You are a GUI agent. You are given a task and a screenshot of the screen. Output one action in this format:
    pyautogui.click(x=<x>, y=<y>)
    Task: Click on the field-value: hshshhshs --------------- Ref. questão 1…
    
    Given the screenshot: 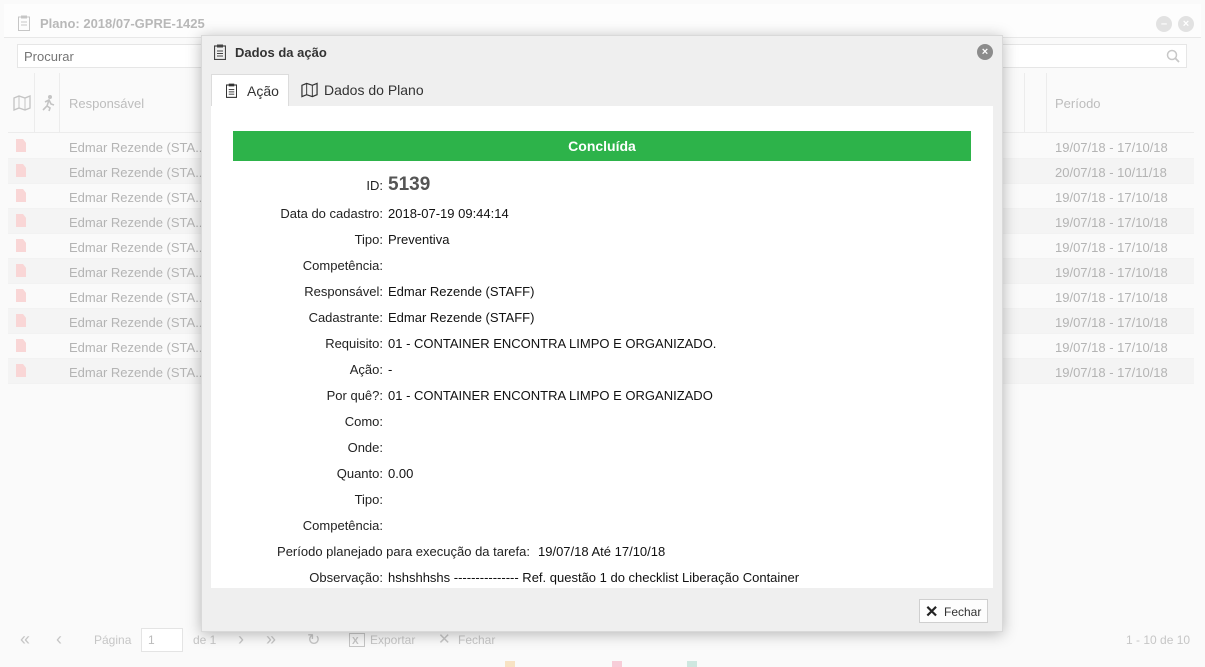 What is the action you would take?
    pyautogui.click(x=594, y=577)
    